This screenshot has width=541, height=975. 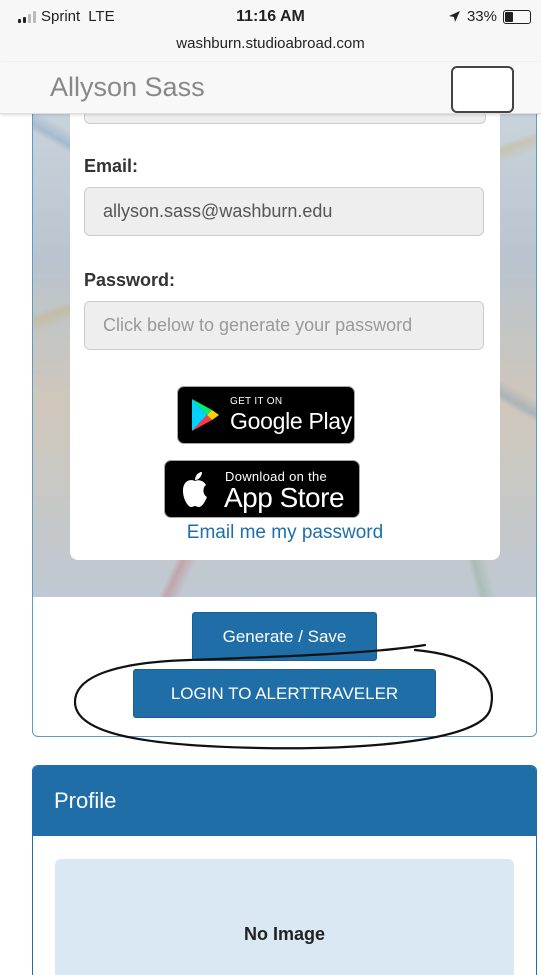 What do you see at coordinates (482, 89) in the screenshot?
I see `hamburger-menu-icon` at bounding box center [482, 89].